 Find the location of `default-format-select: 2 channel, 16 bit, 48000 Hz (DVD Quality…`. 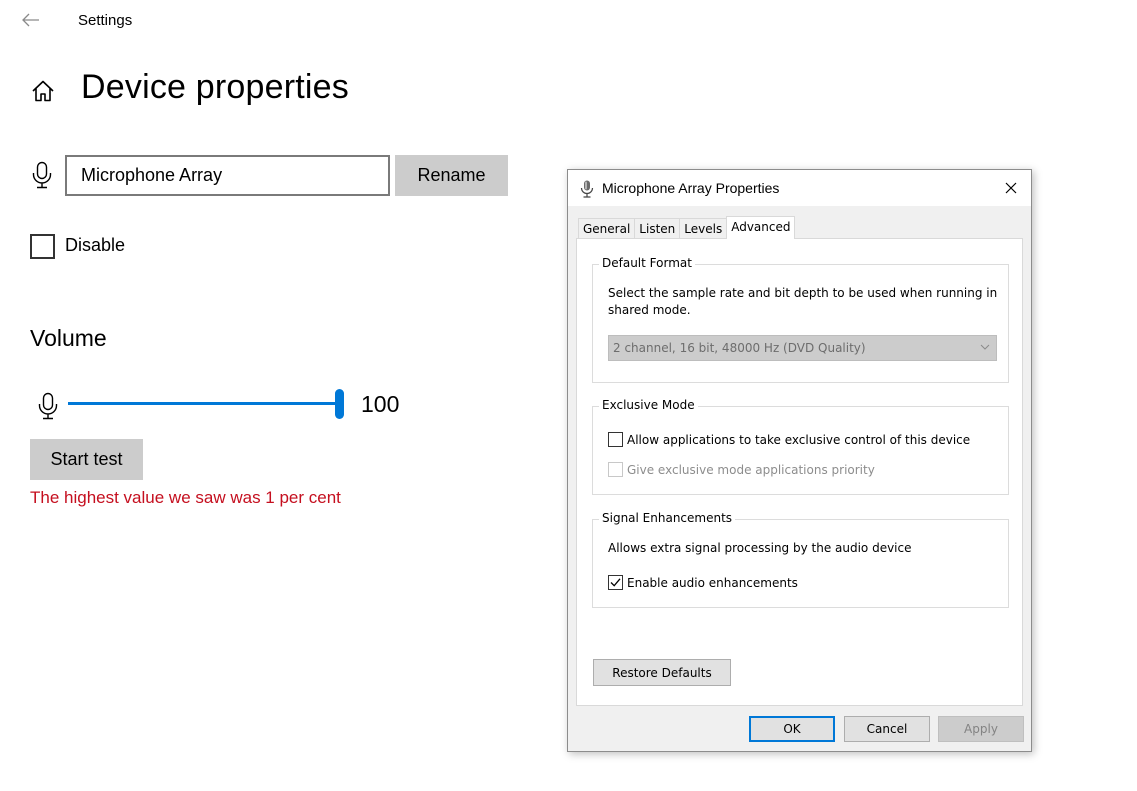

default-format-select: 2 channel, 16 bit, 48000 Hz (DVD Quality… is located at coordinates (802, 348).